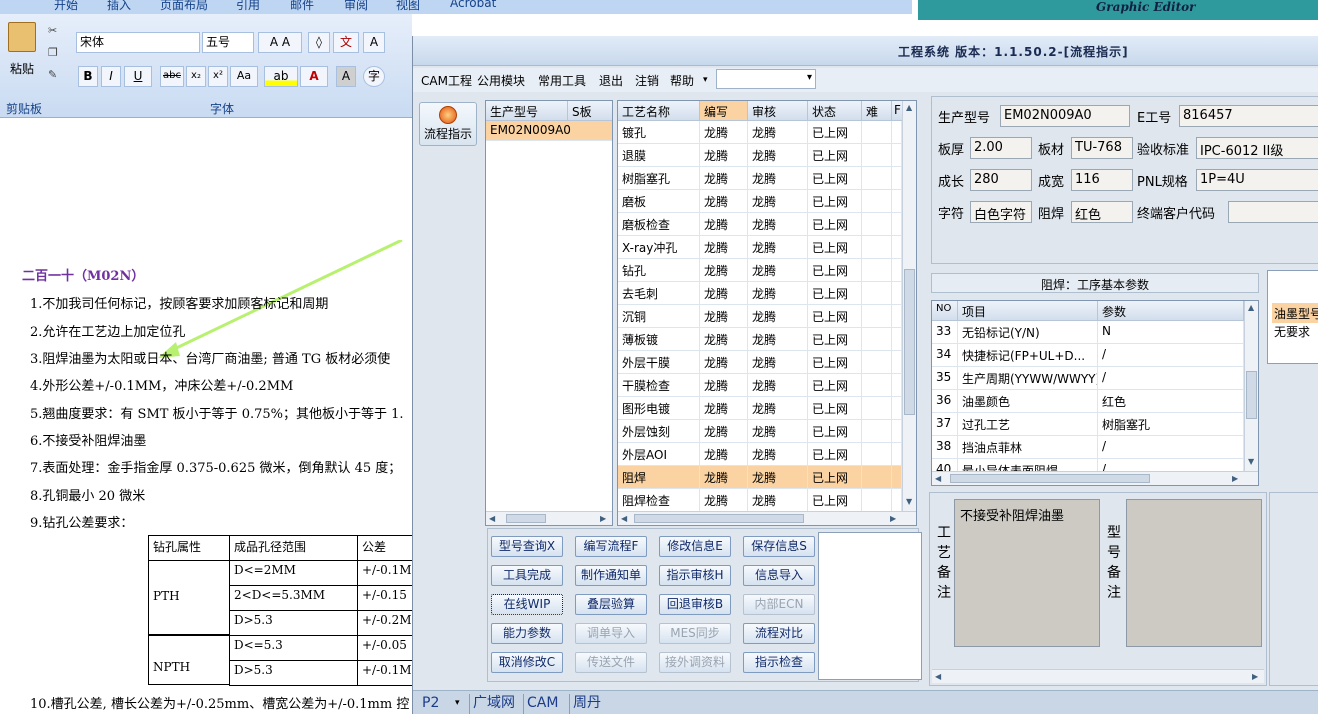  What do you see at coordinates (659, 224) in the screenshot?
I see `process-row: 磨板检查` at bounding box center [659, 224].